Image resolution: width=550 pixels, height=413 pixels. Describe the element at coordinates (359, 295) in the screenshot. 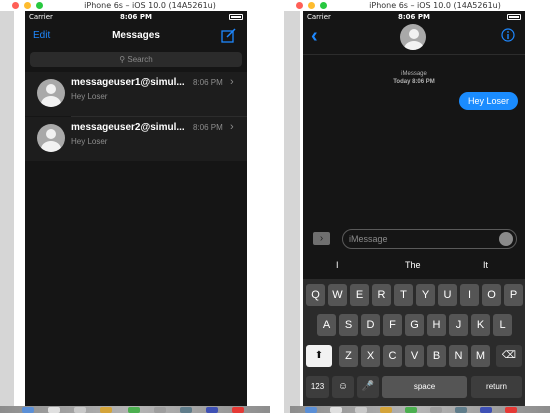

I see `key: E` at that location.